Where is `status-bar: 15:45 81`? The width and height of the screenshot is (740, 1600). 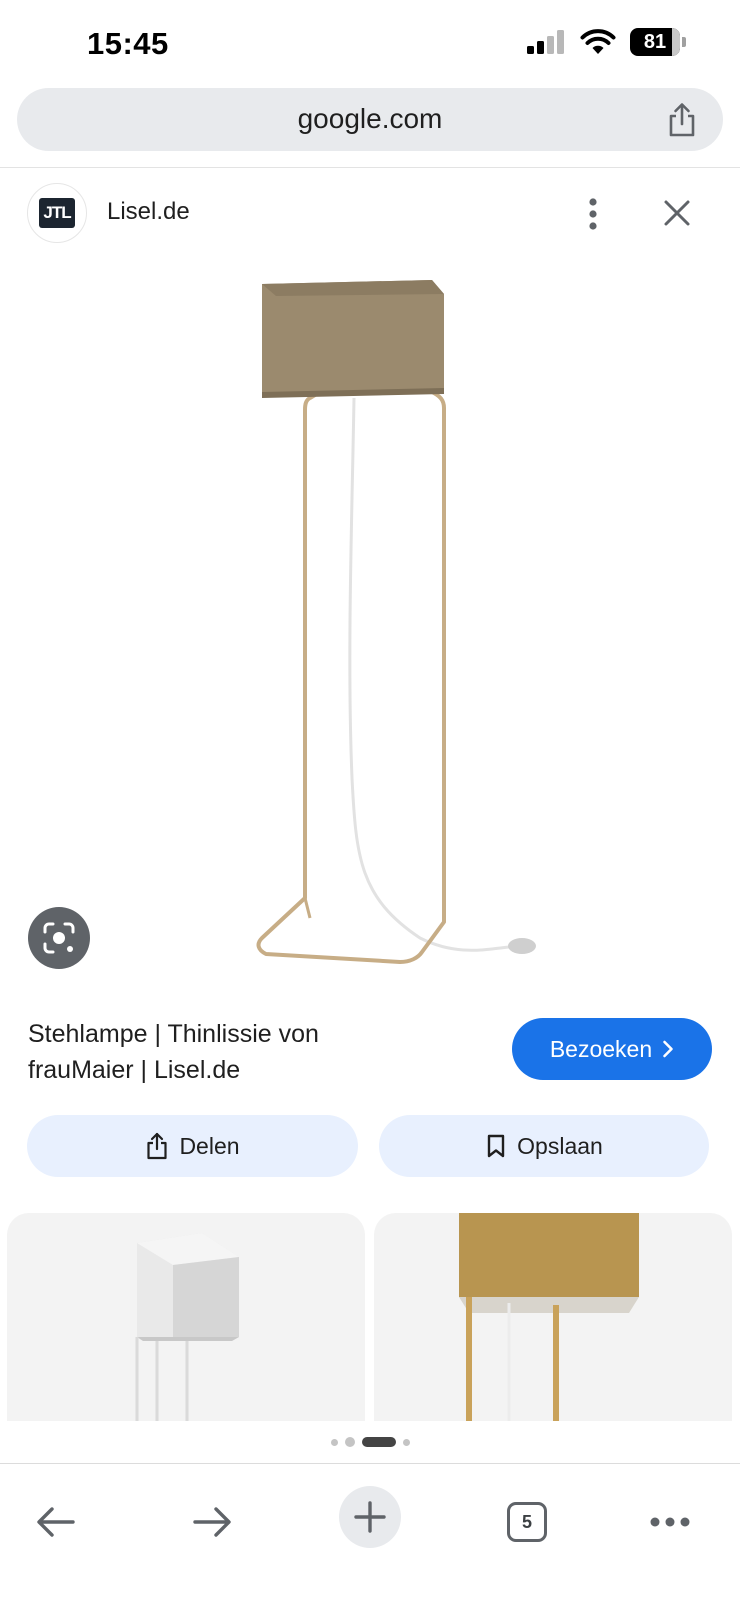 status-bar: 15:45 81 is located at coordinates (370, 43).